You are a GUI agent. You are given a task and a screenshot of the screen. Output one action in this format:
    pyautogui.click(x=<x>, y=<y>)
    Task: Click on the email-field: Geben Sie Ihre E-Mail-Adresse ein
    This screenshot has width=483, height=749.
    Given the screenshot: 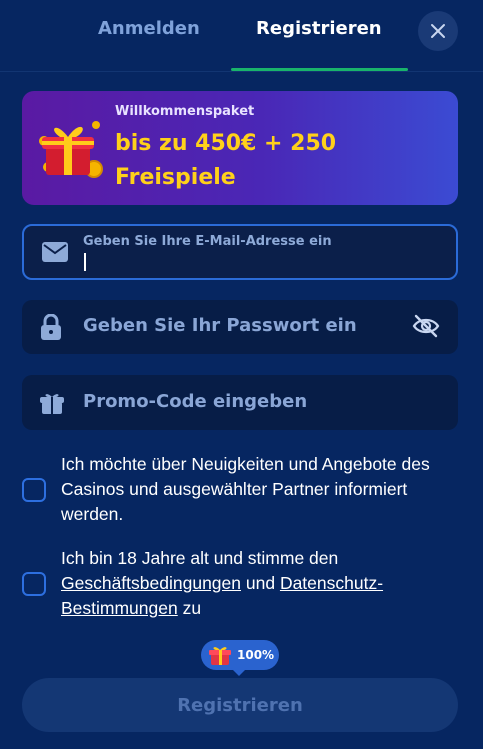 What is the action you would take?
    pyautogui.click(x=240, y=252)
    